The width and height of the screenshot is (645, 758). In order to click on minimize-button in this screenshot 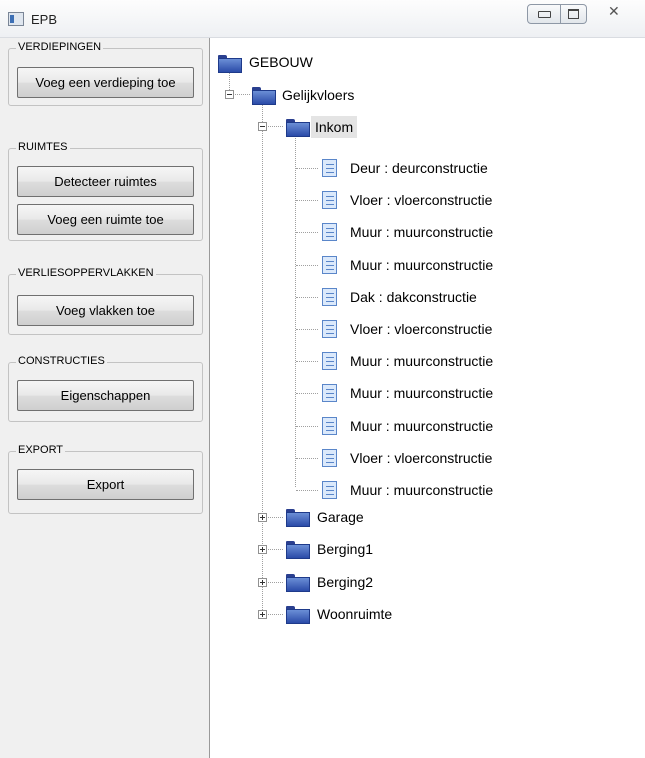, I will do `click(544, 14)`.